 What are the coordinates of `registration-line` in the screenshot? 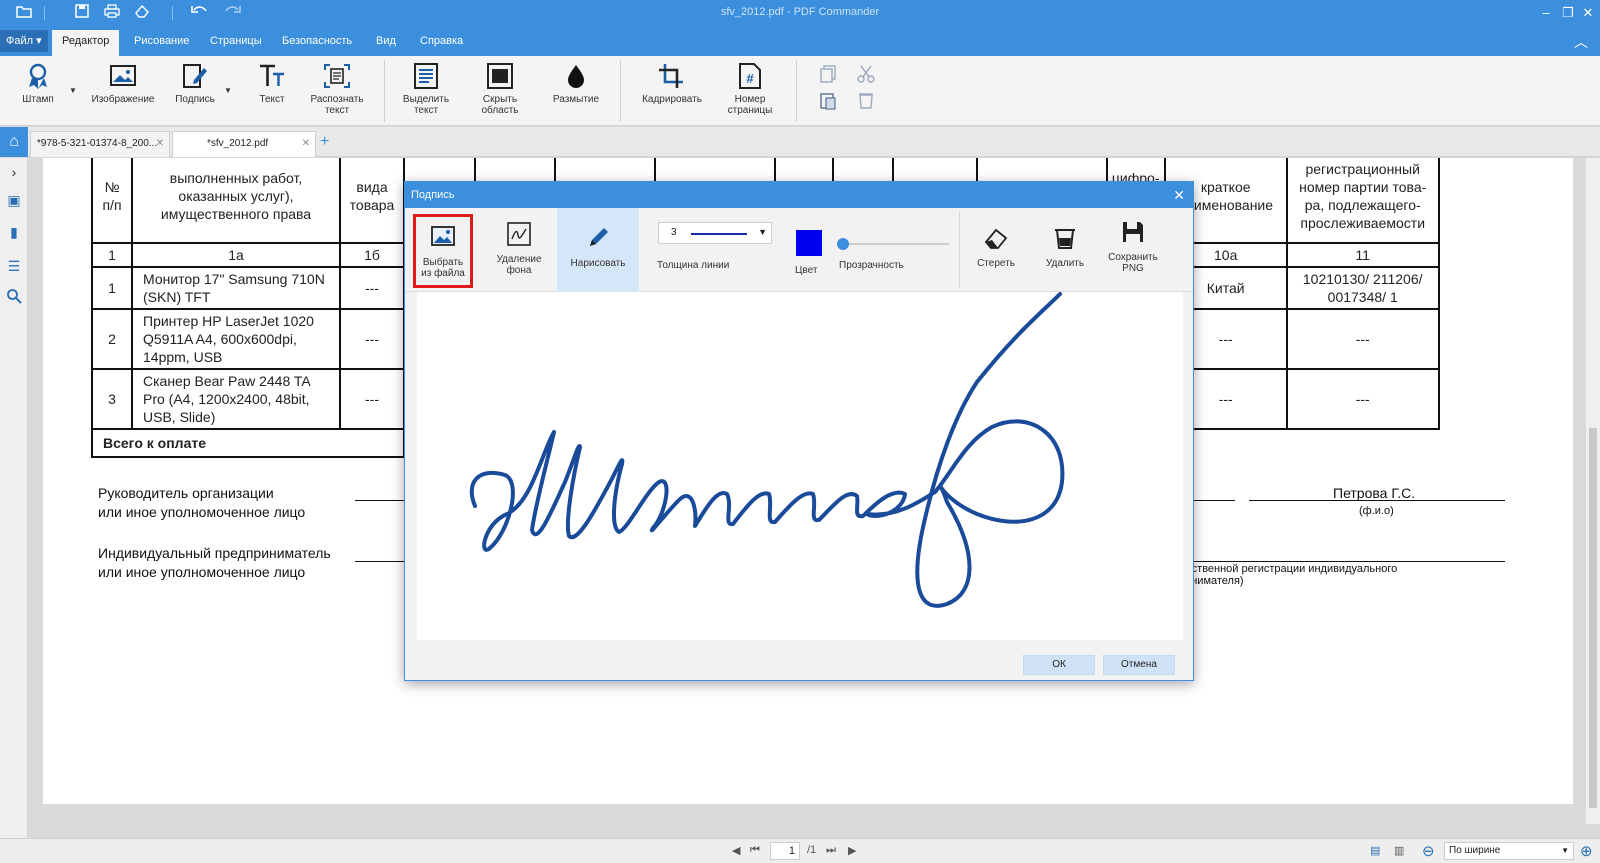 It's located at (1339, 561).